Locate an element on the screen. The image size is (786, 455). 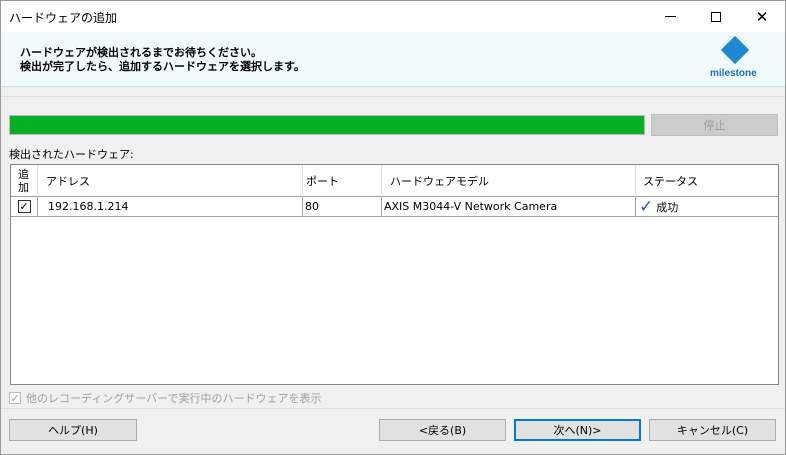
column-header-add: 追加 is located at coordinates (24, 181).